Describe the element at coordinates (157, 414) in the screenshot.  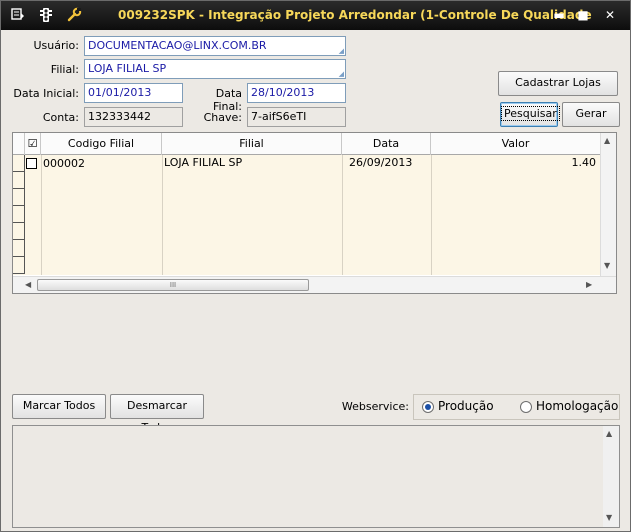
I see `desmarcar-todos-button: Desmarcar Todos` at that location.